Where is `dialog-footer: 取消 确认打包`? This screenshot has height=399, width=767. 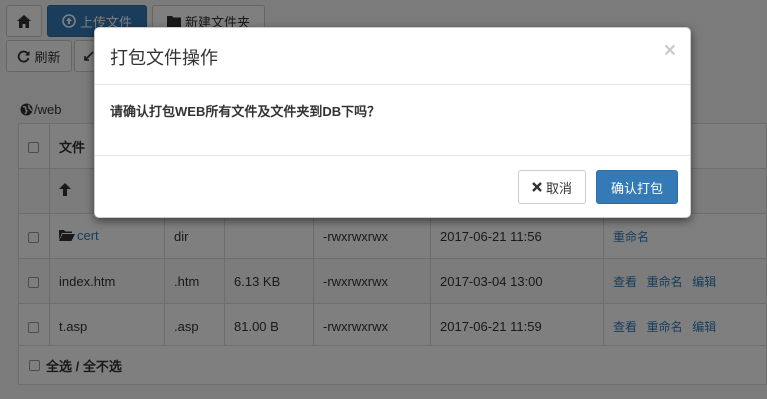 dialog-footer: 取消 确认打包 is located at coordinates (392, 187).